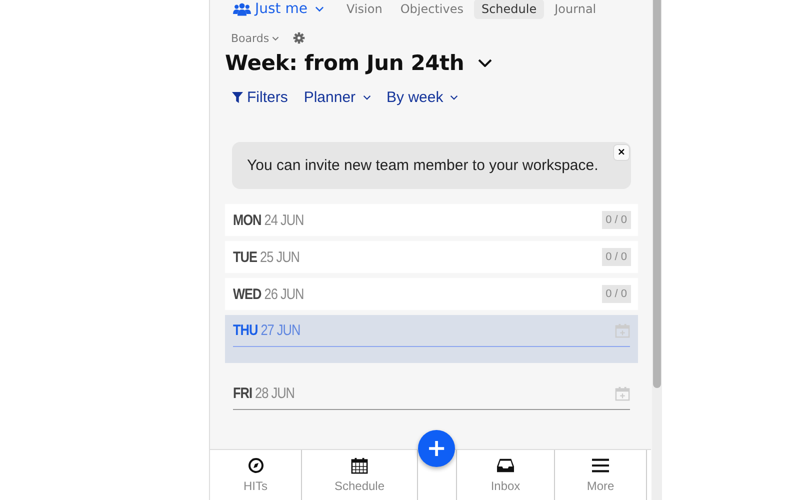 This screenshot has width=800, height=500. What do you see at coordinates (237, 97) in the screenshot?
I see `filter-icon` at bounding box center [237, 97].